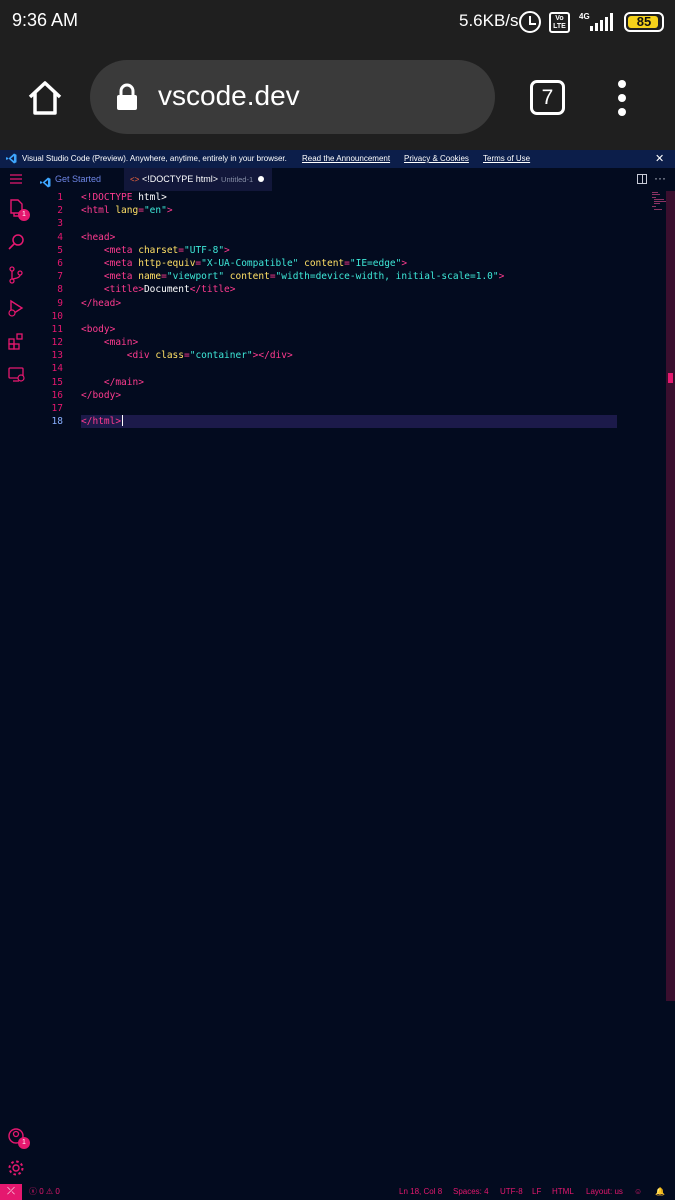 The width and height of the screenshot is (675, 1200). What do you see at coordinates (57, 356) in the screenshot?
I see `line-number: 13` at bounding box center [57, 356].